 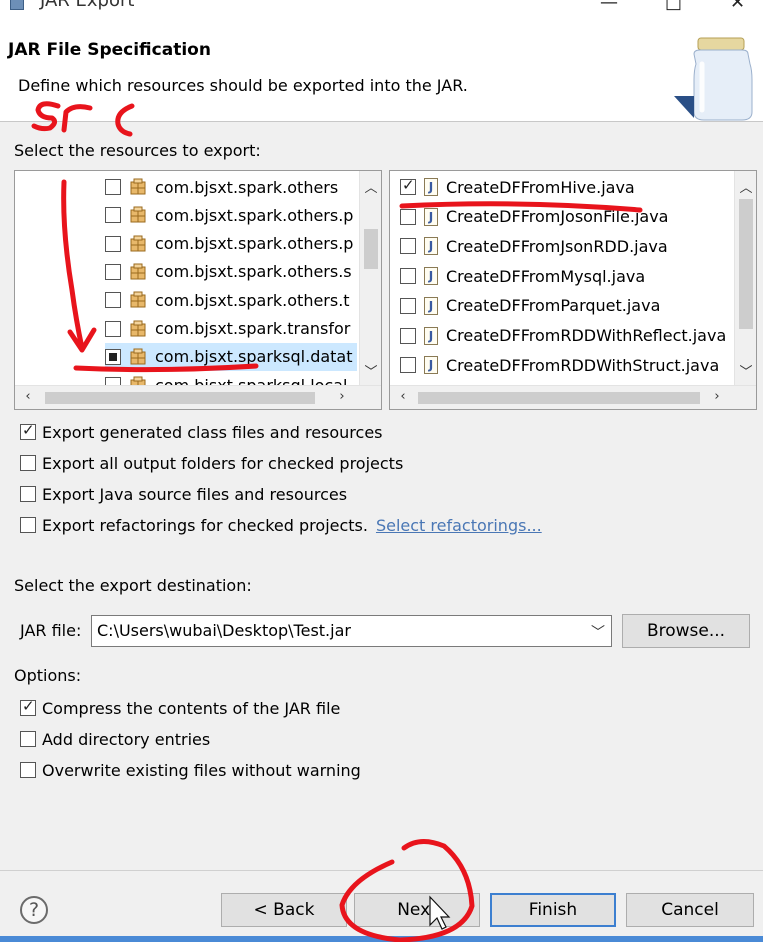 What do you see at coordinates (690, 910) in the screenshot?
I see `cancel-button: Cancel` at bounding box center [690, 910].